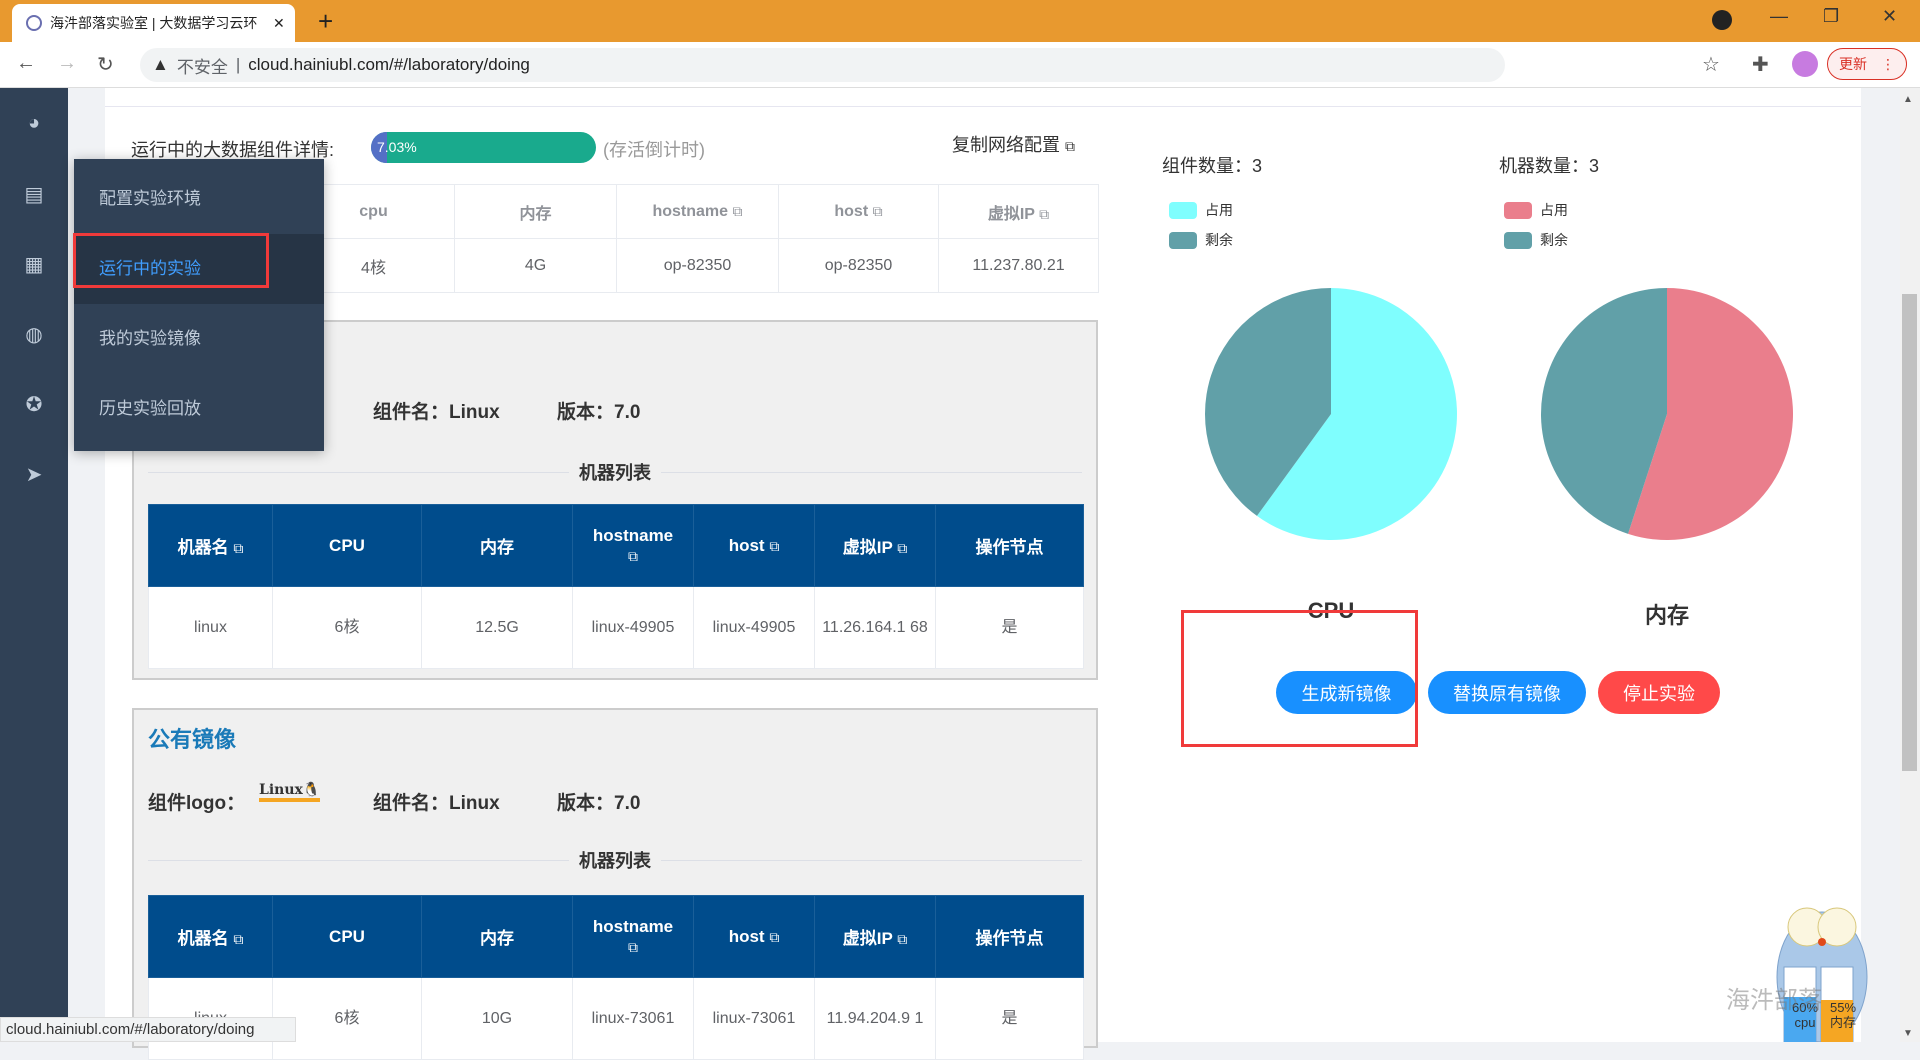  What do you see at coordinates (483, 147) in the screenshot?
I see `countdown-progress: 7.03%` at bounding box center [483, 147].